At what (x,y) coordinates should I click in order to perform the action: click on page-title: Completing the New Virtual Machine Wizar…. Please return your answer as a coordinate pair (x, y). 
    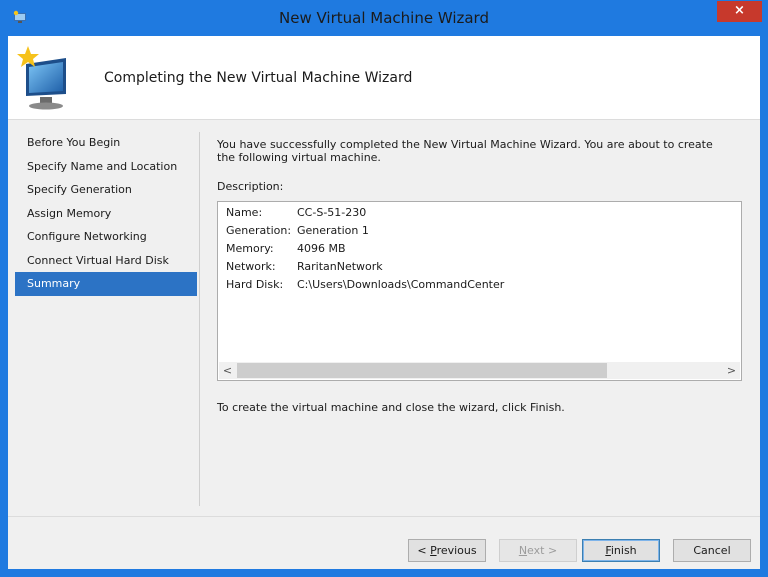
    Looking at the image, I should click on (258, 78).